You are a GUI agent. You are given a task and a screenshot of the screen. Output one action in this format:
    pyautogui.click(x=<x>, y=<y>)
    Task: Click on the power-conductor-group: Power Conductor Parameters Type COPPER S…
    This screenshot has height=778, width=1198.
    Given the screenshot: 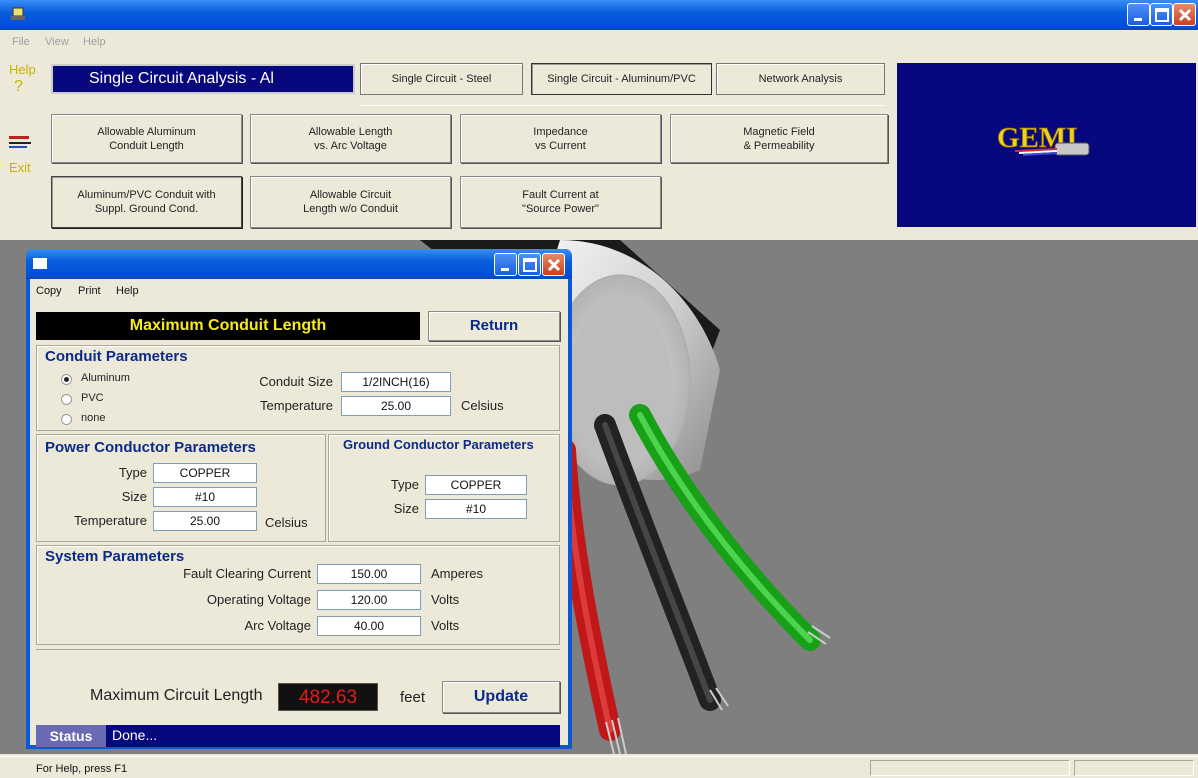 What is the action you would take?
    pyautogui.click(x=181, y=488)
    